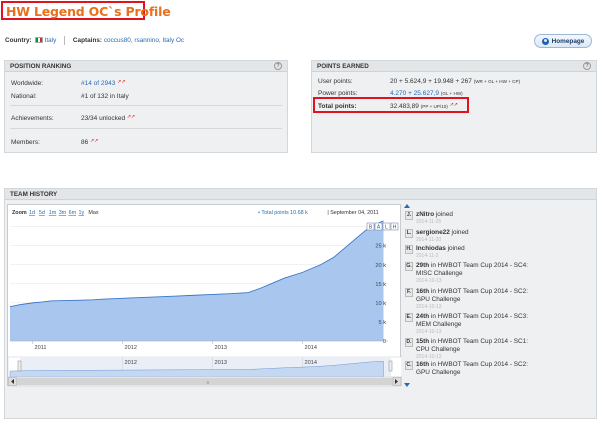 This screenshot has height=423, width=600. I want to click on worldwide-value: #14 of 2943 ↗↗, so click(103, 83).